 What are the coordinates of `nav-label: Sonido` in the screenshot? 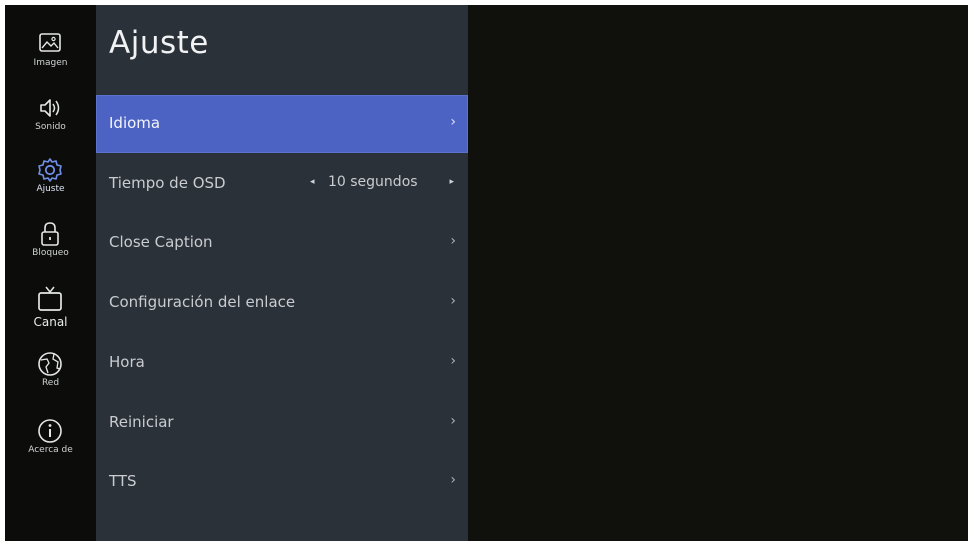 It's located at (50, 127).